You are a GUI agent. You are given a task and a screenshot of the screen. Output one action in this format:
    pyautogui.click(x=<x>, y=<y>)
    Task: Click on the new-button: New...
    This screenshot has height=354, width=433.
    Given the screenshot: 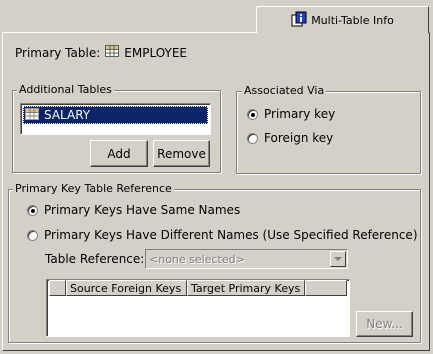 What is the action you would take?
    pyautogui.click(x=384, y=324)
    